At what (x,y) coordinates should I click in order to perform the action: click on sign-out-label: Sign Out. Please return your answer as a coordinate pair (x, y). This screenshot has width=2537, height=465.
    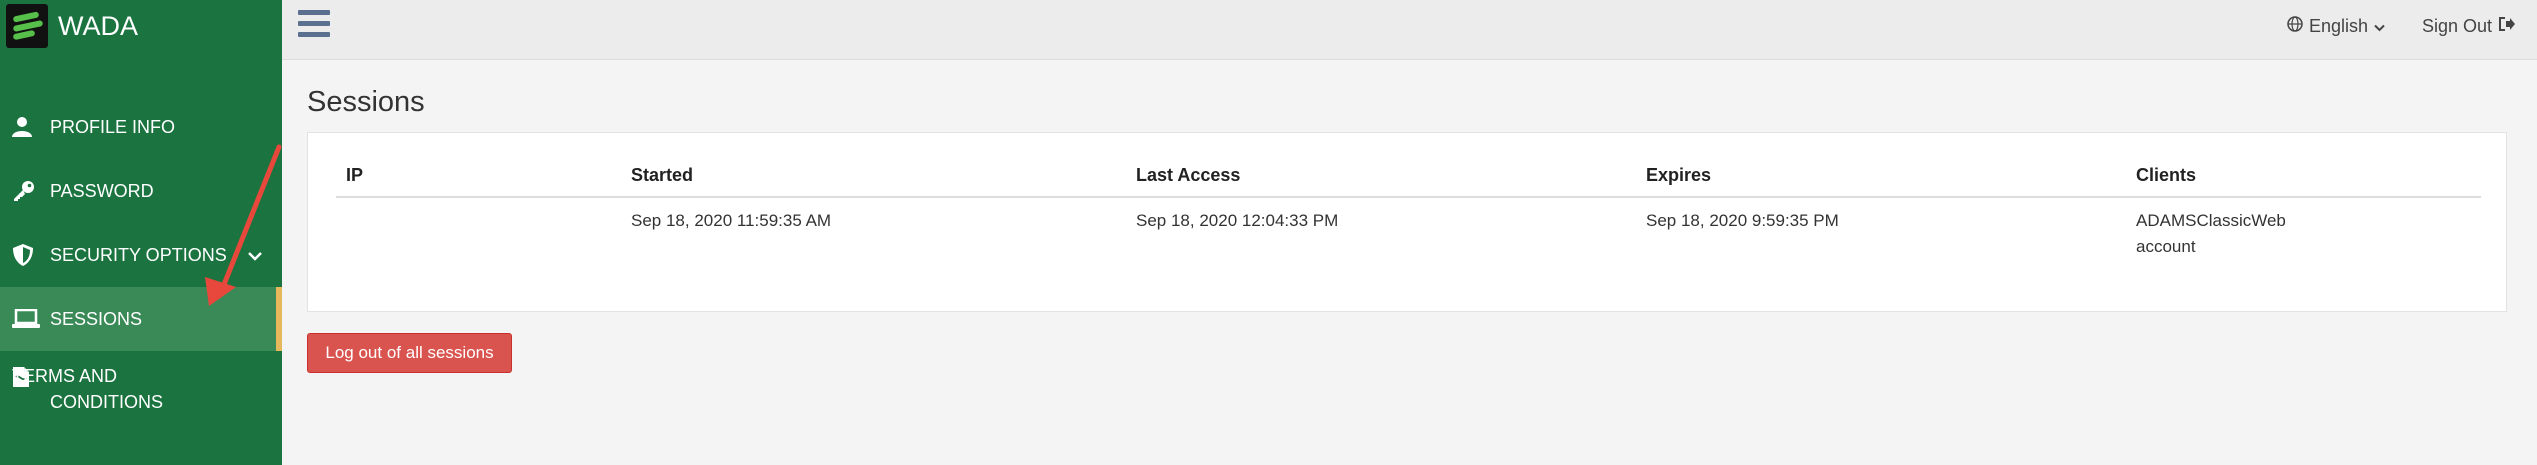
    Looking at the image, I should click on (2457, 26).